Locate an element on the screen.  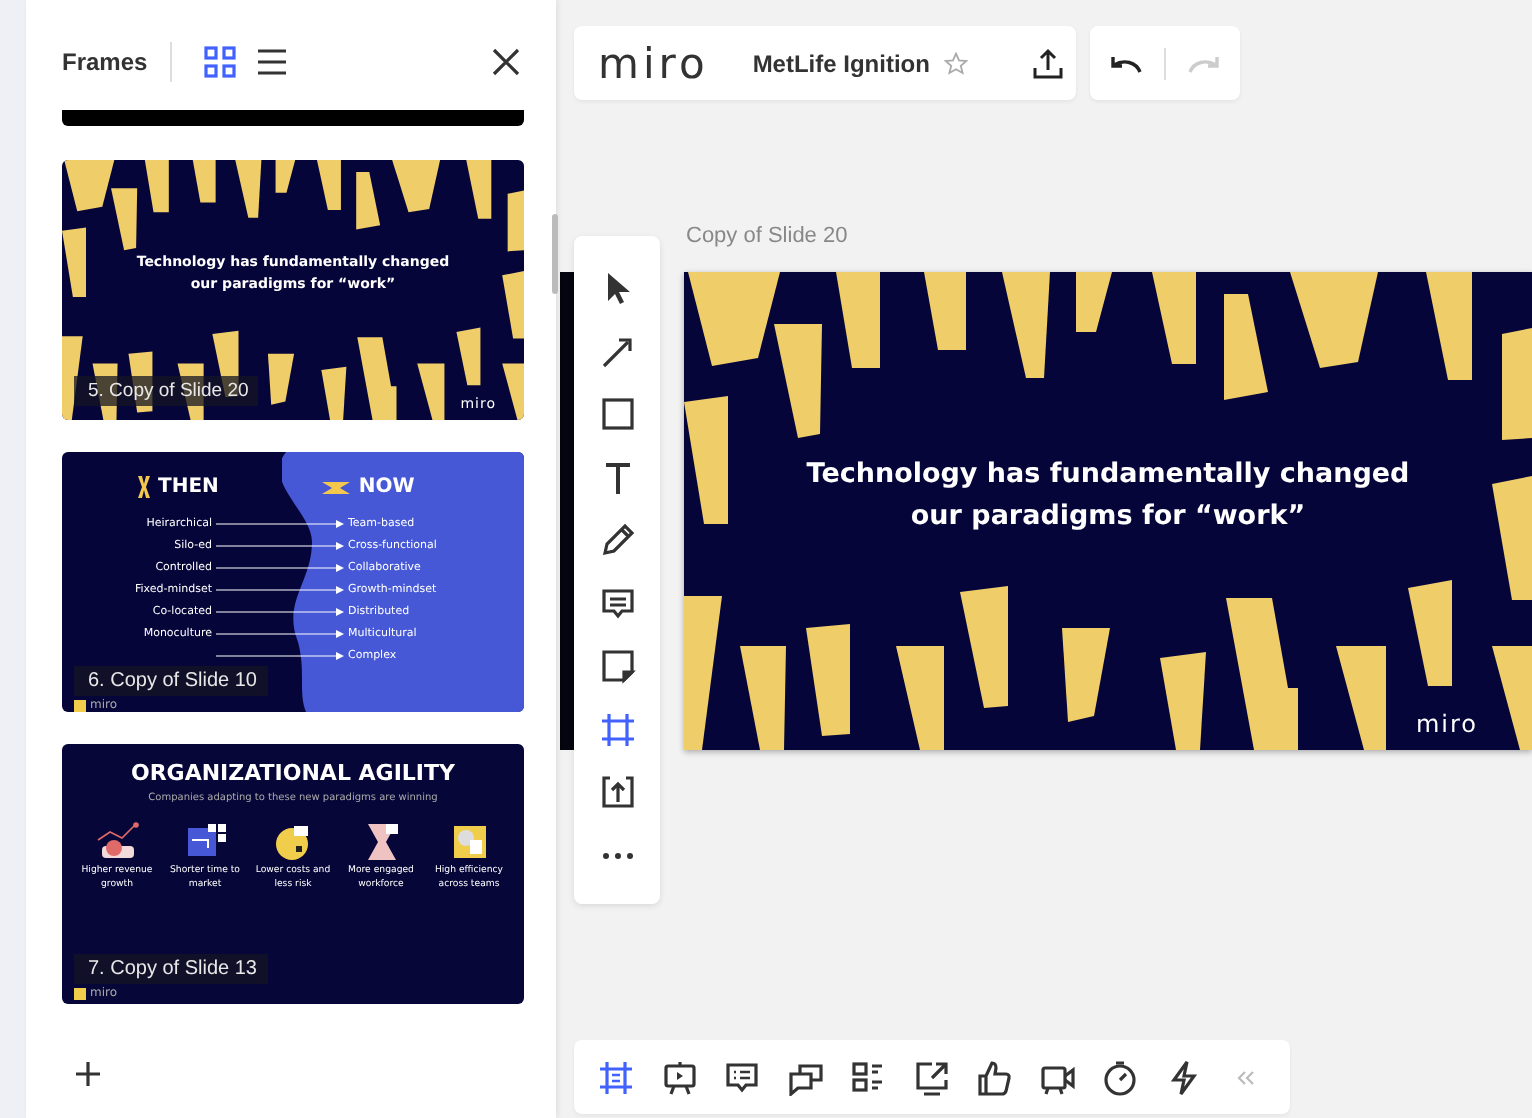
chevrons-left-icon is located at coordinates (1246, 1077).